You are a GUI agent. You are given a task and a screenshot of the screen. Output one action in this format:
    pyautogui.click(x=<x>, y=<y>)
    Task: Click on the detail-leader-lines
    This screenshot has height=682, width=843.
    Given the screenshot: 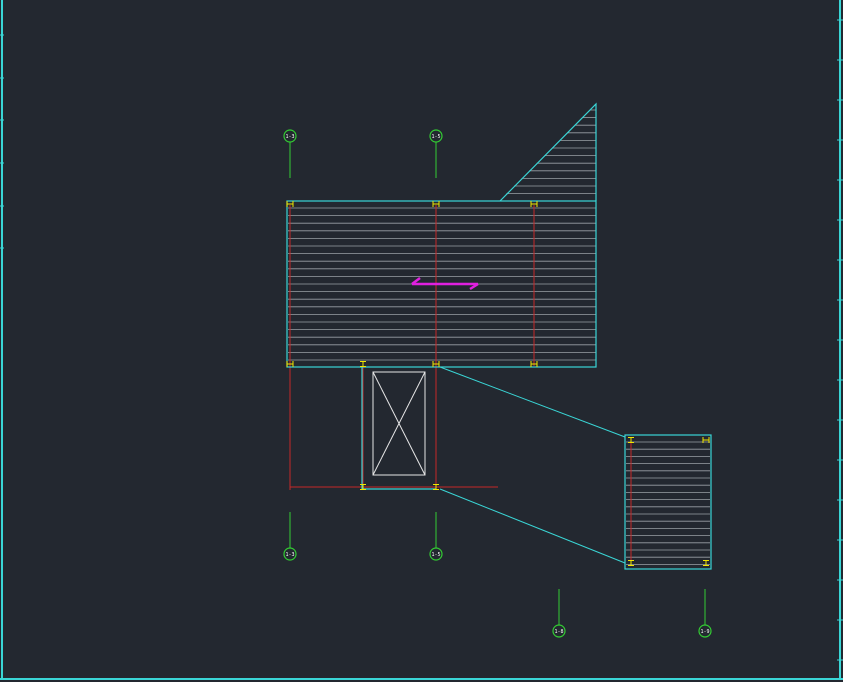 What is the action you would take?
    pyautogui.click(x=532, y=465)
    